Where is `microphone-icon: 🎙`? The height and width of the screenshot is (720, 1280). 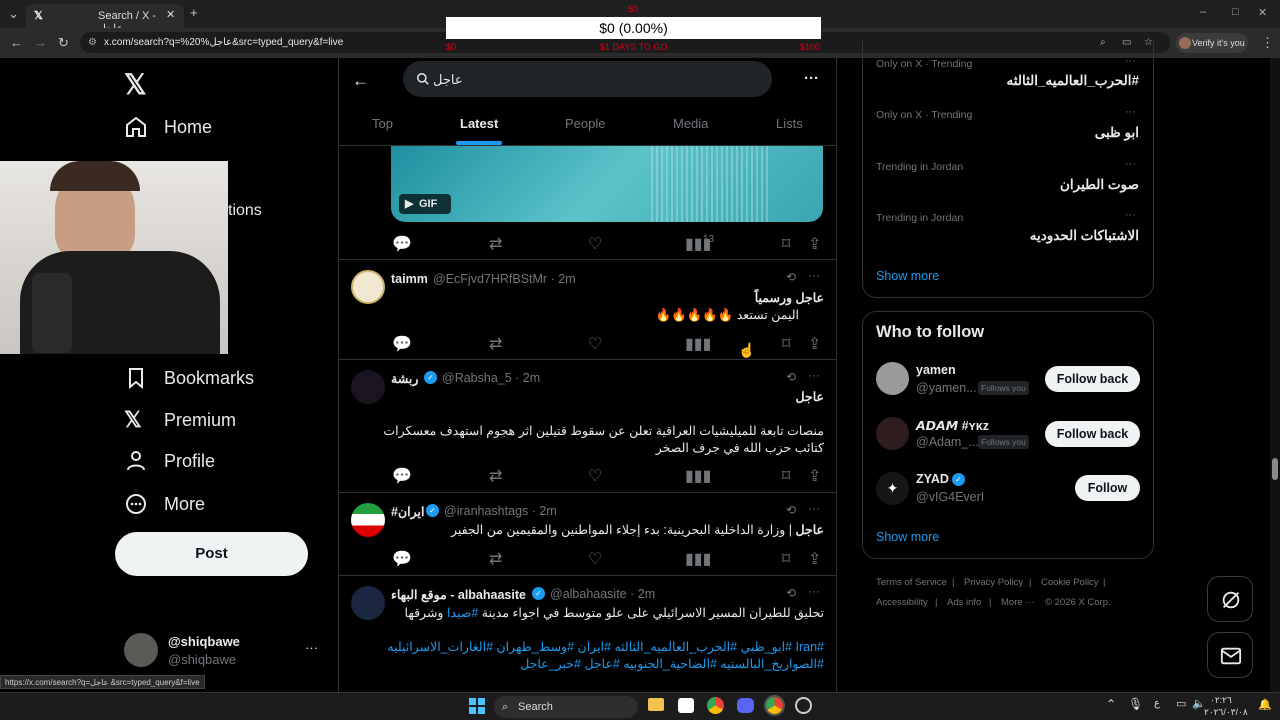
microphone-icon: 🎙 is located at coordinates (1135, 704).